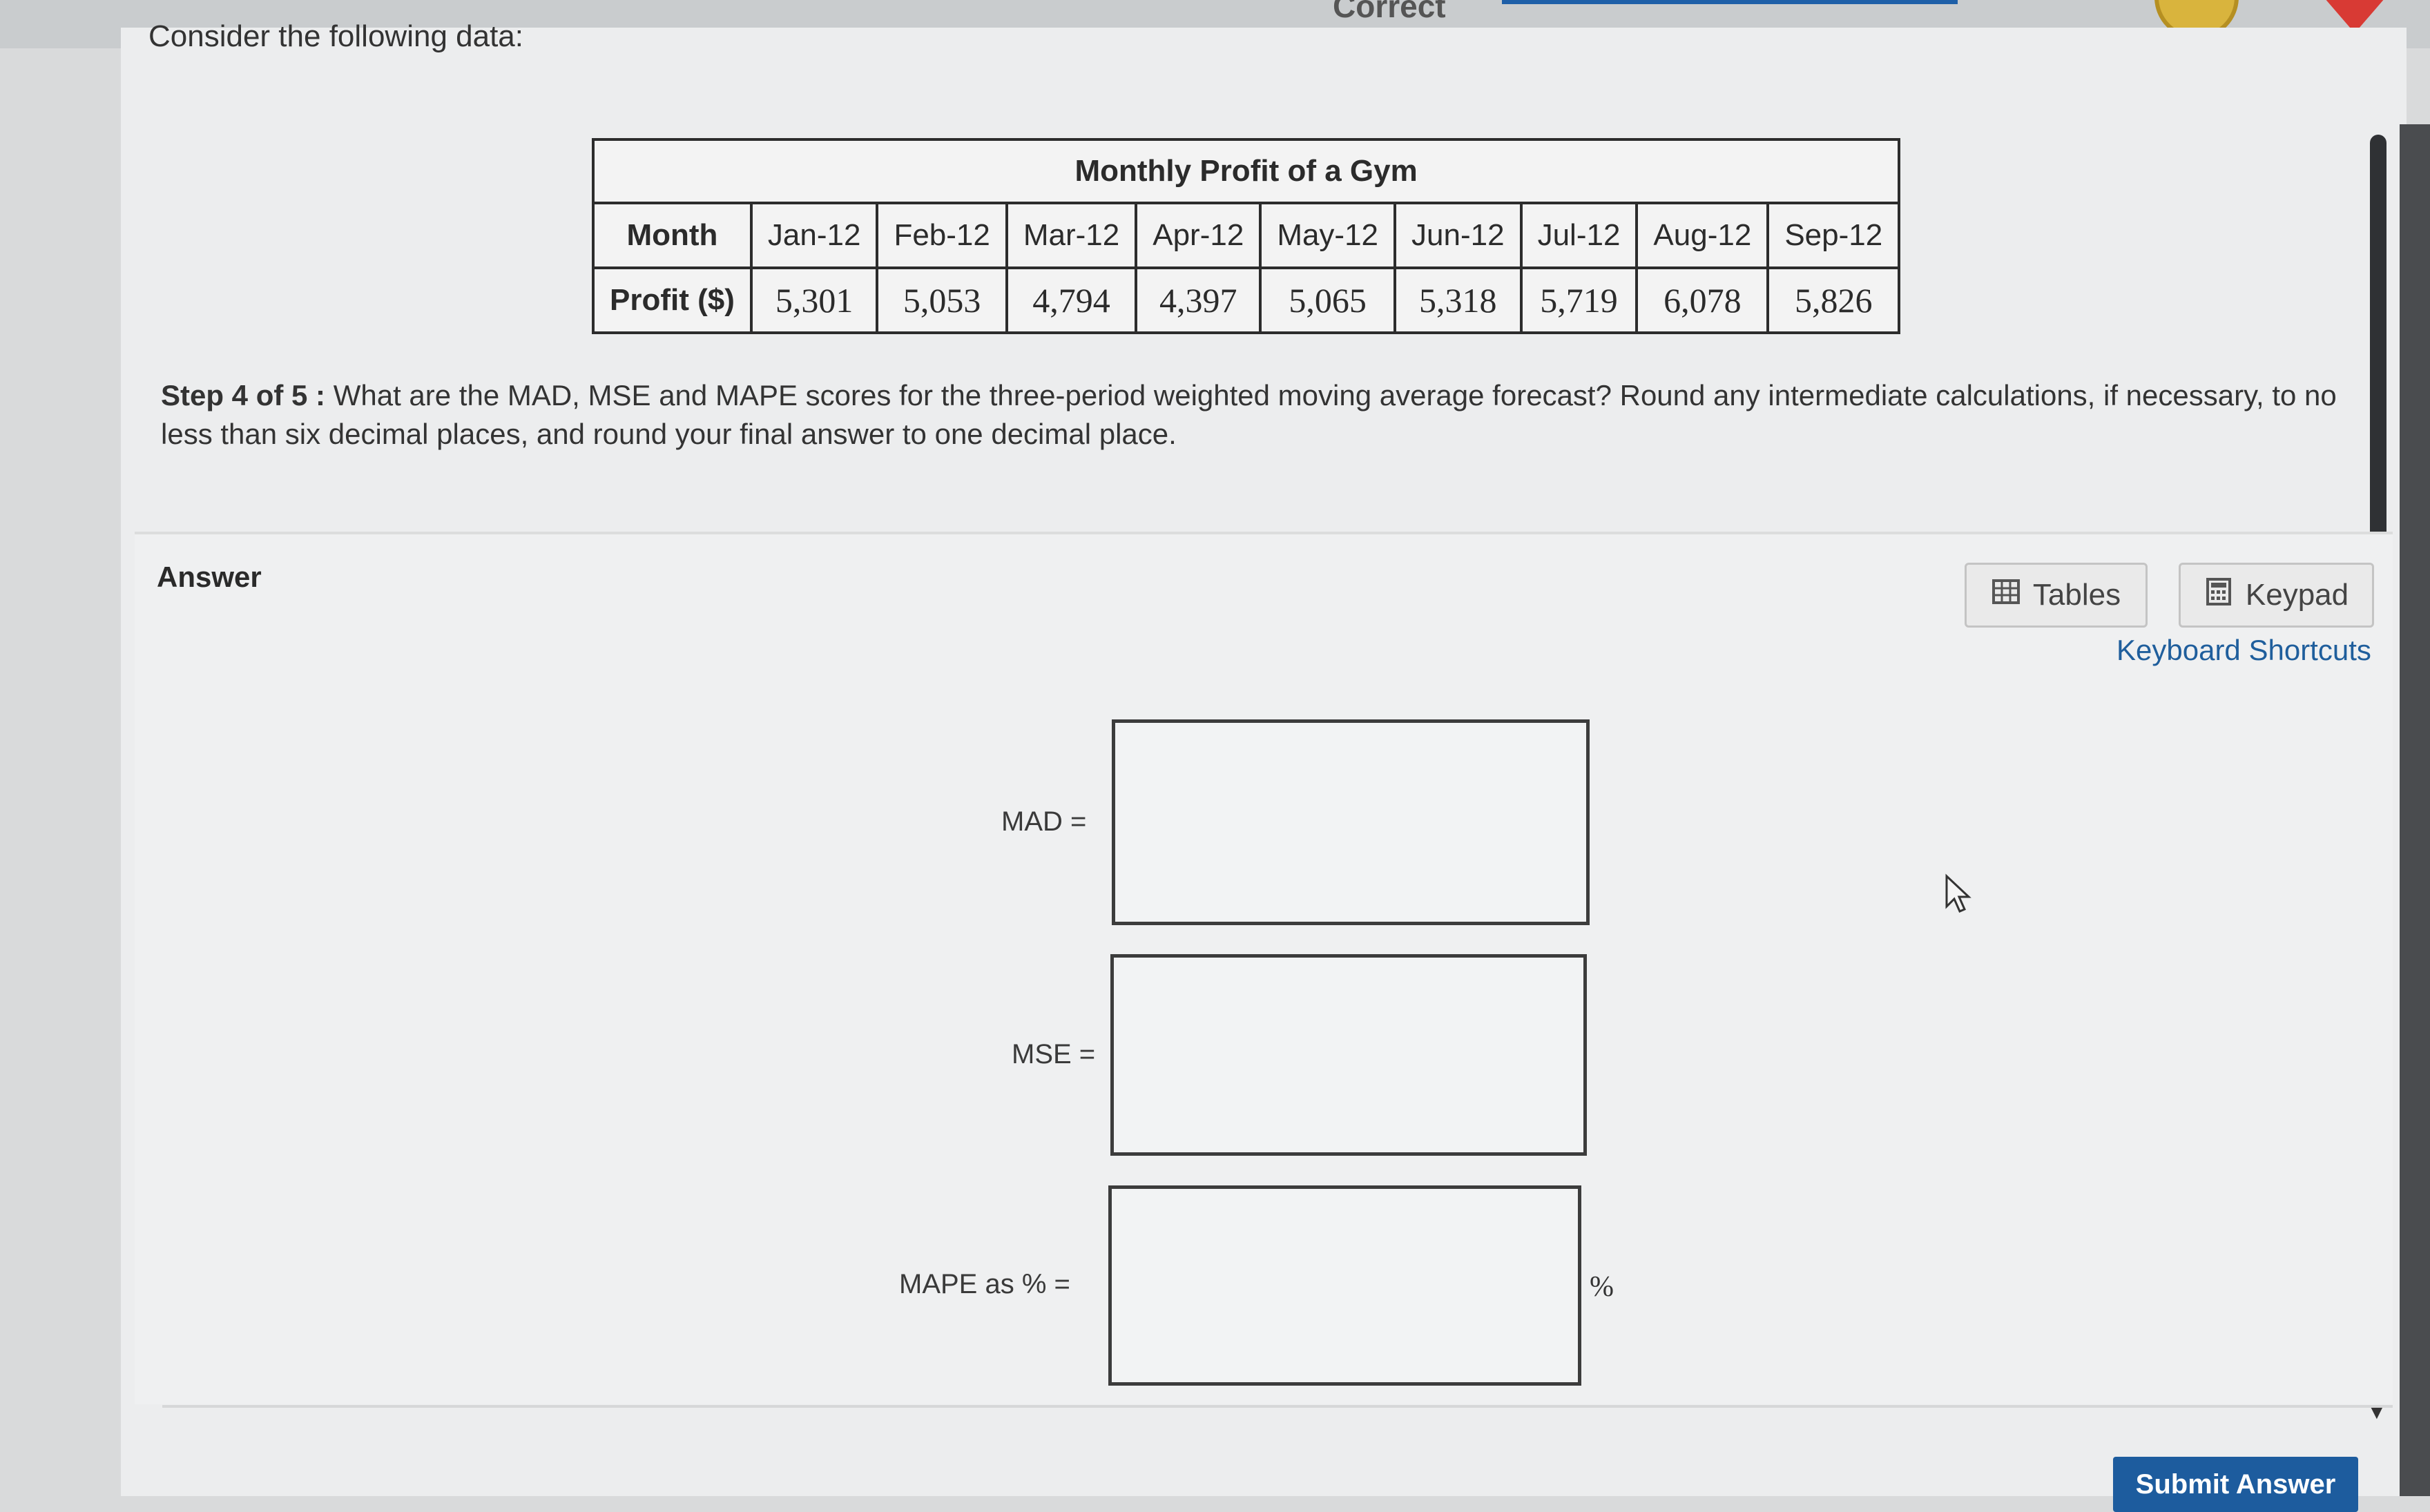  I want to click on table-grid-icon, so click(2006, 596).